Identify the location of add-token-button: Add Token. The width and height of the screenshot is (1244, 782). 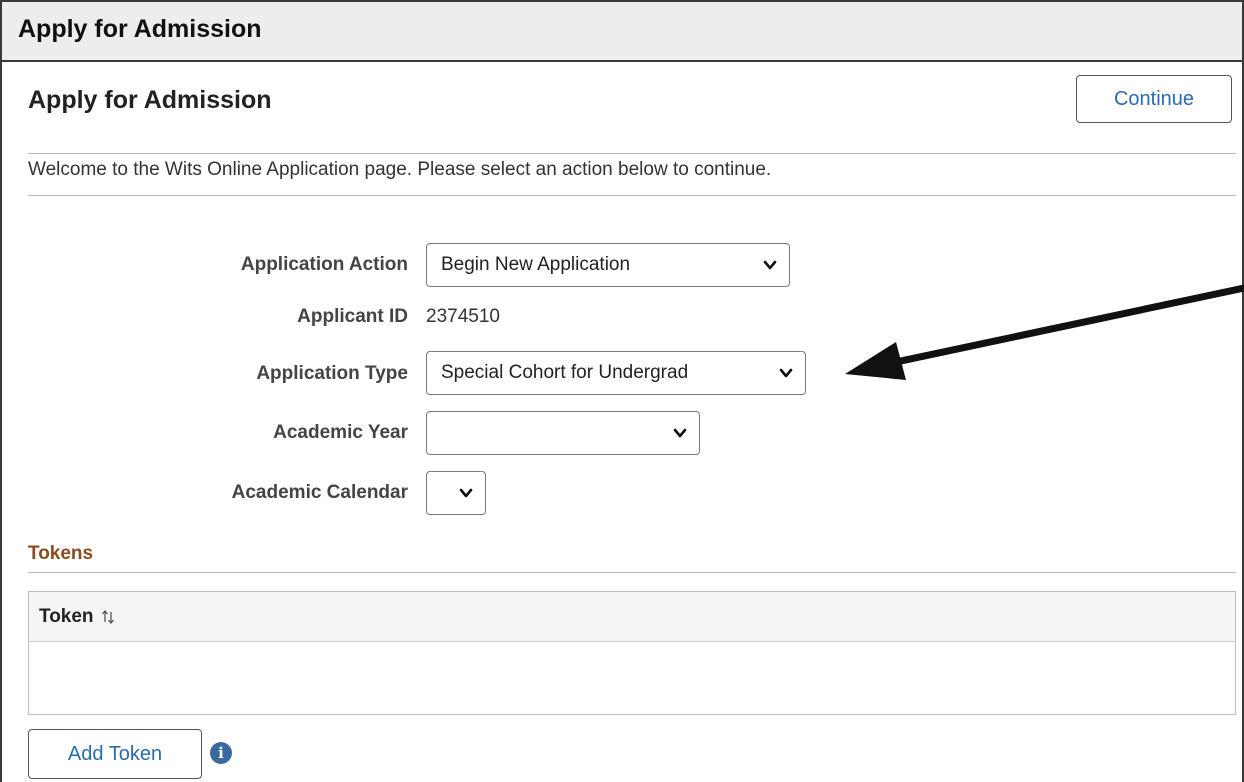
(115, 754).